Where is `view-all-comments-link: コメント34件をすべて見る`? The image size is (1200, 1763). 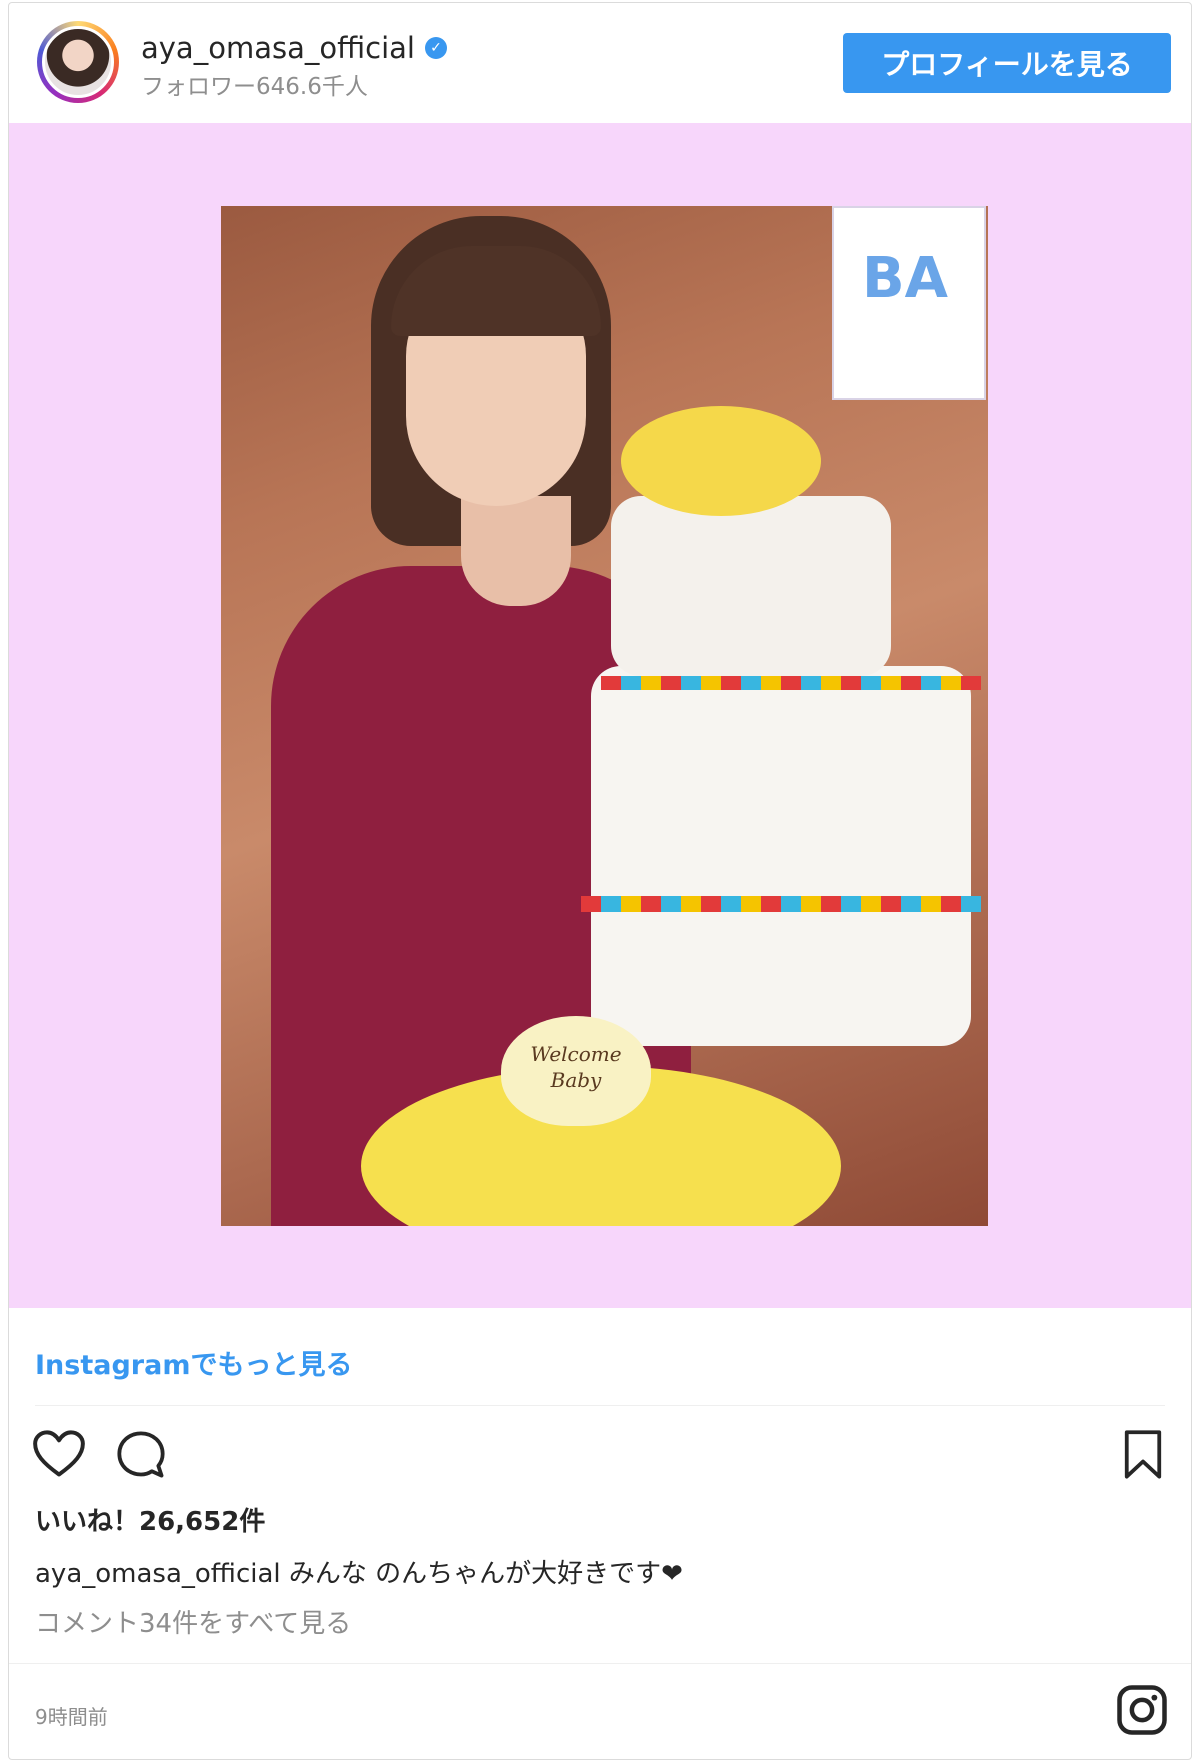 view-all-comments-link: コメント34件をすべて見る is located at coordinates (193, 1621).